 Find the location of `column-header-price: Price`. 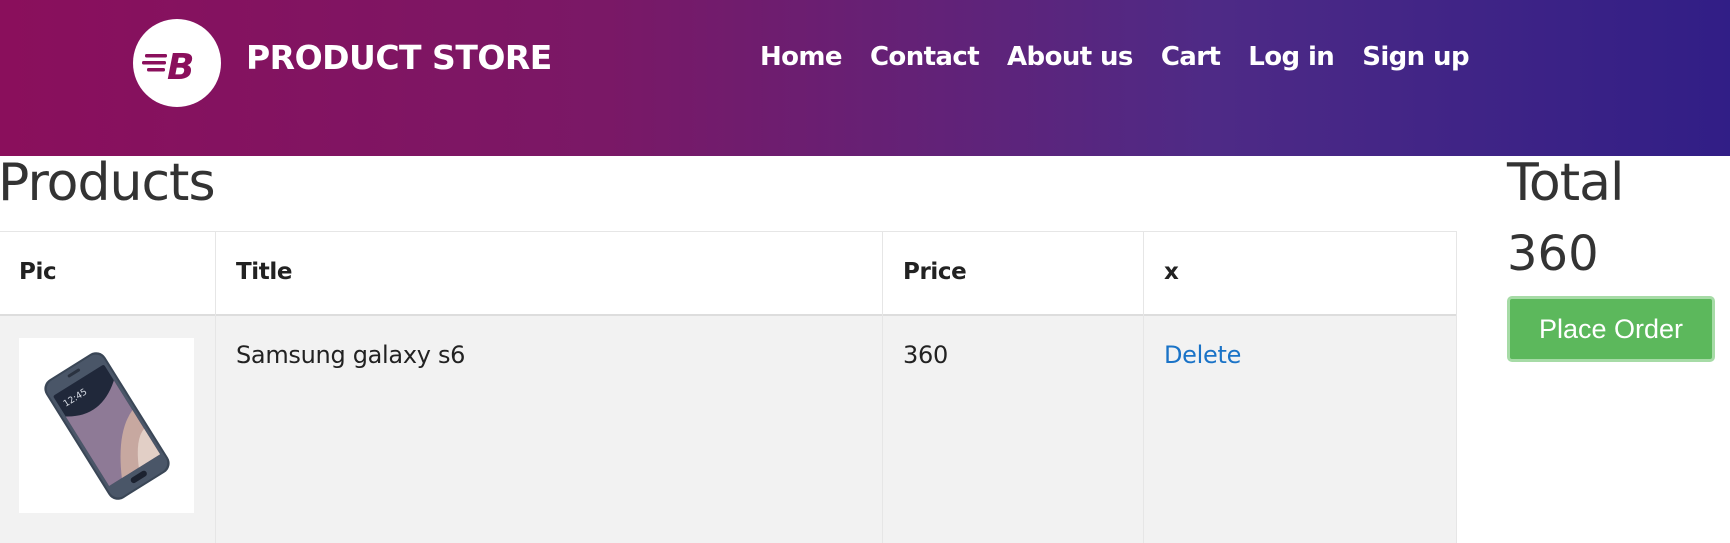

column-header-price: Price is located at coordinates (935, 272).